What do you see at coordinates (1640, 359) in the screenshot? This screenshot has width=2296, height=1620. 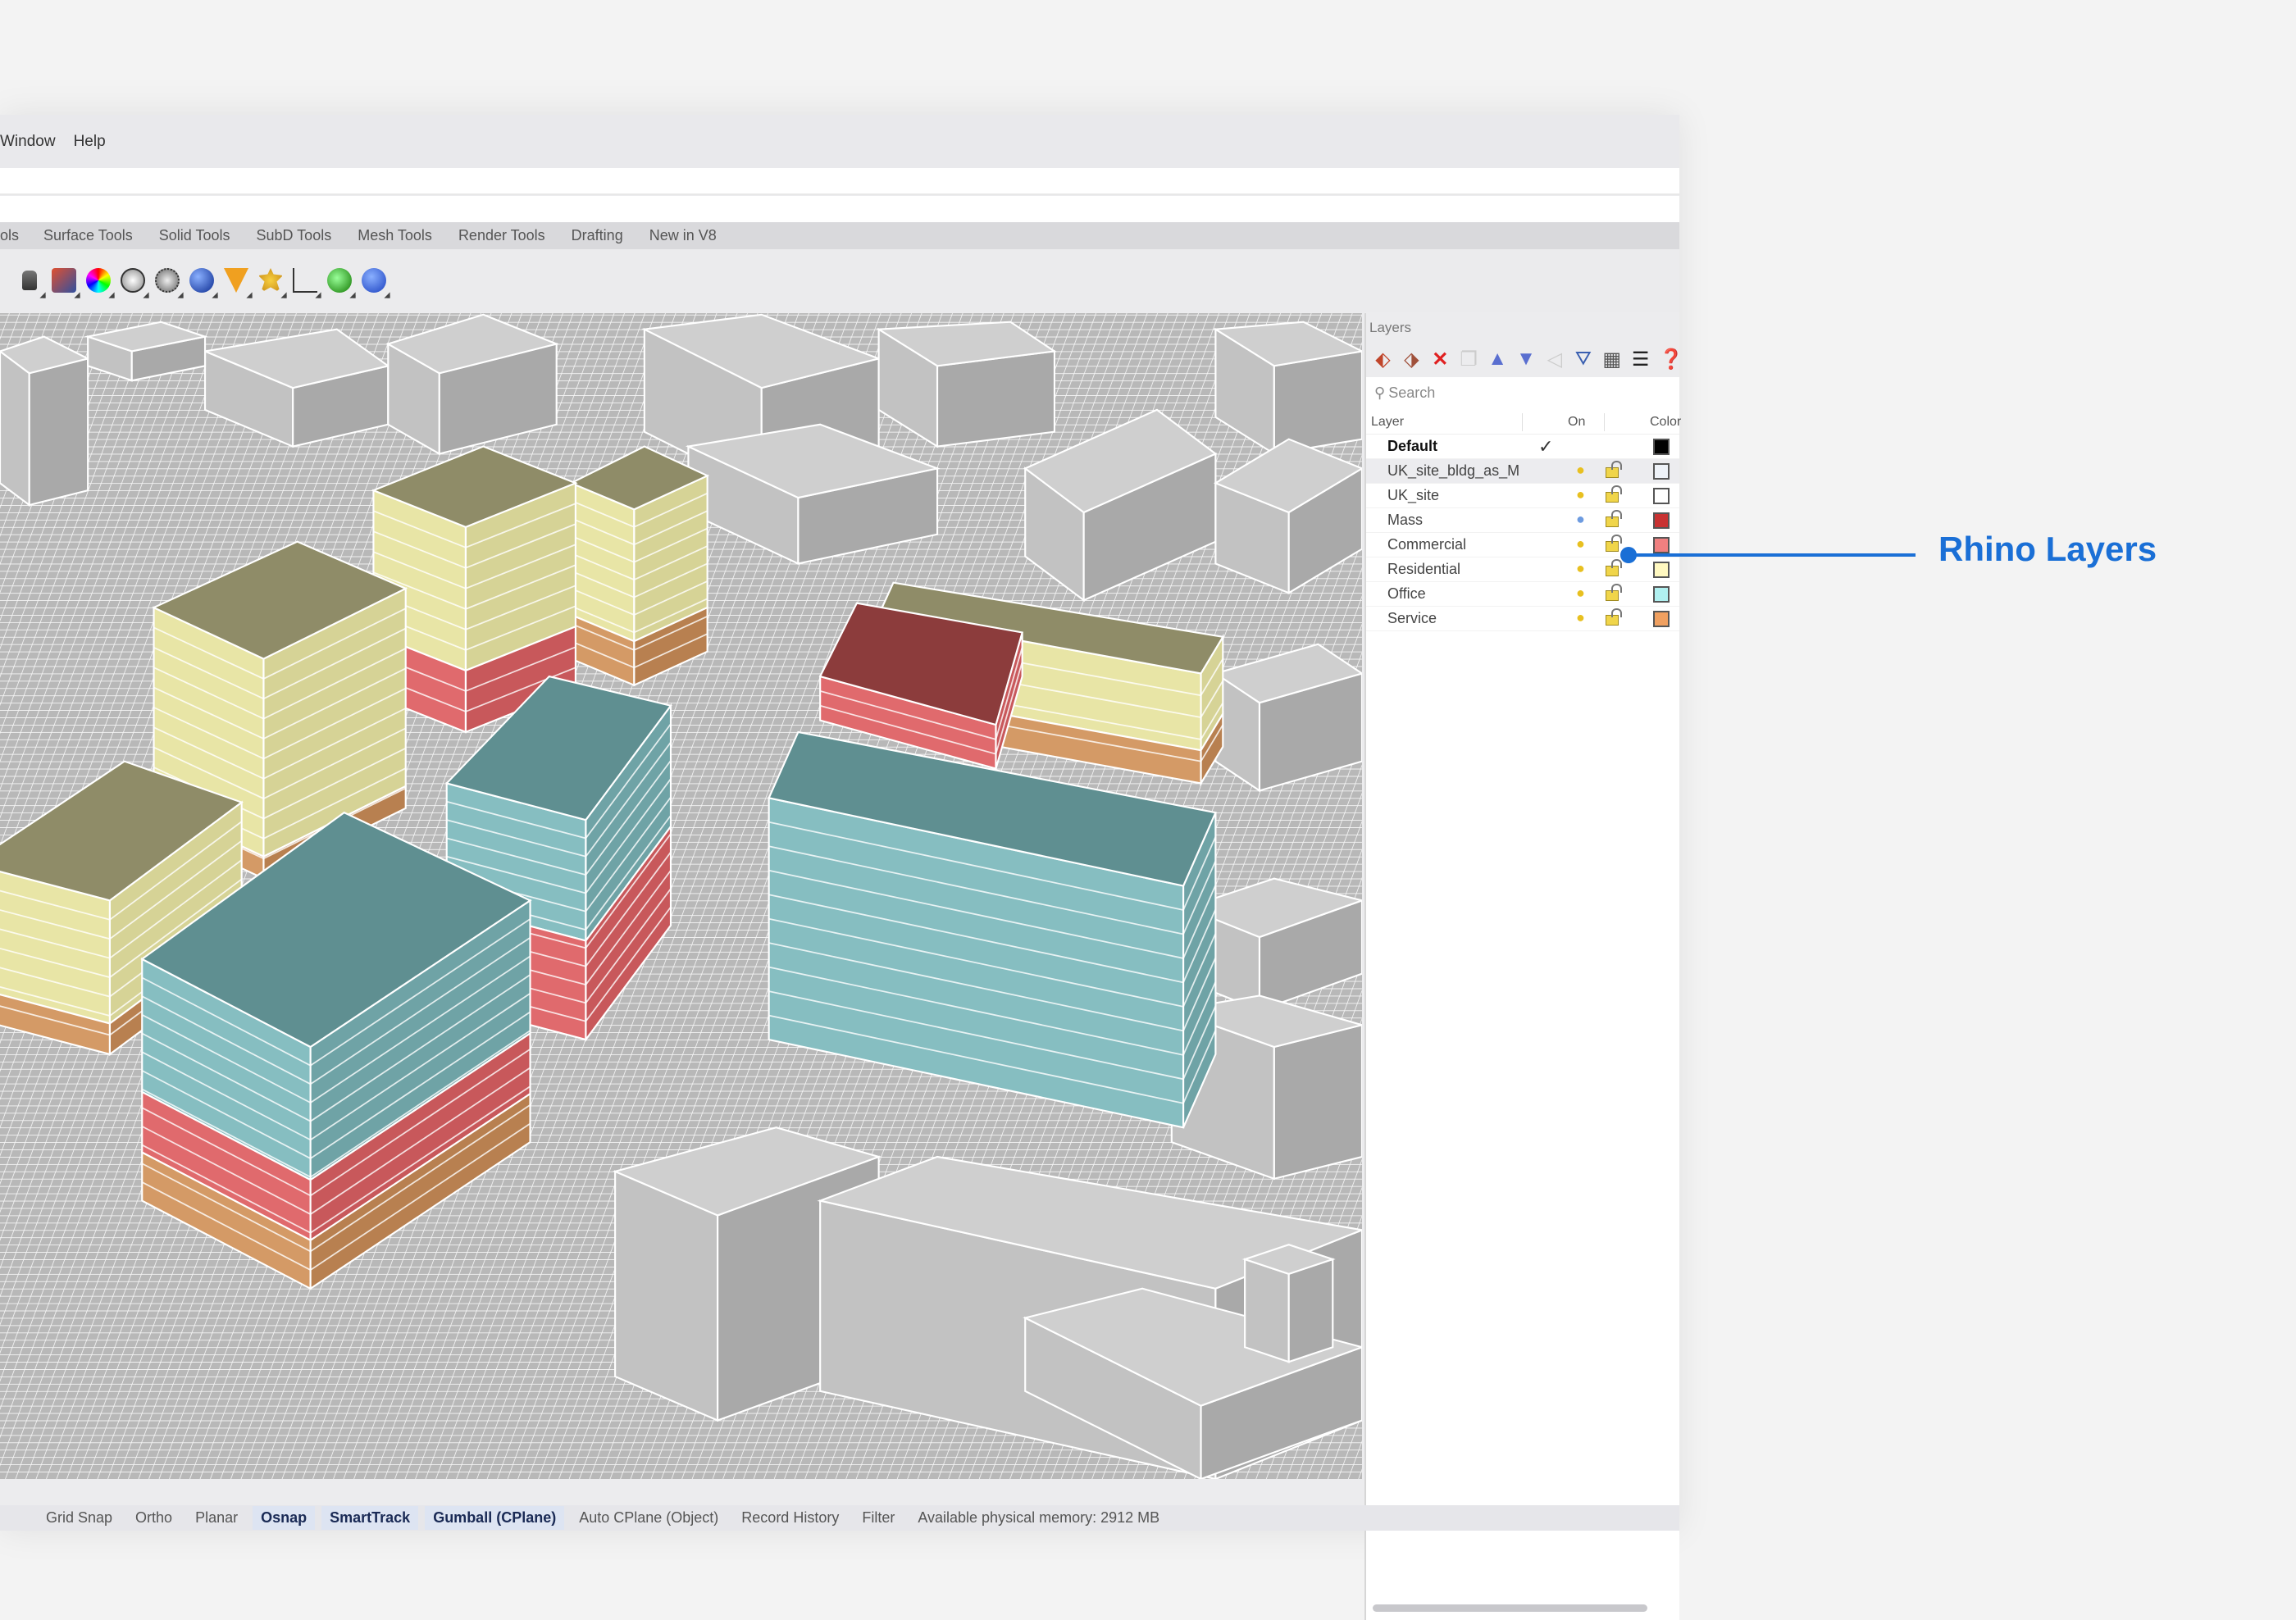 I see `menu-icon: ☰` at bounding box center [1640, 359].